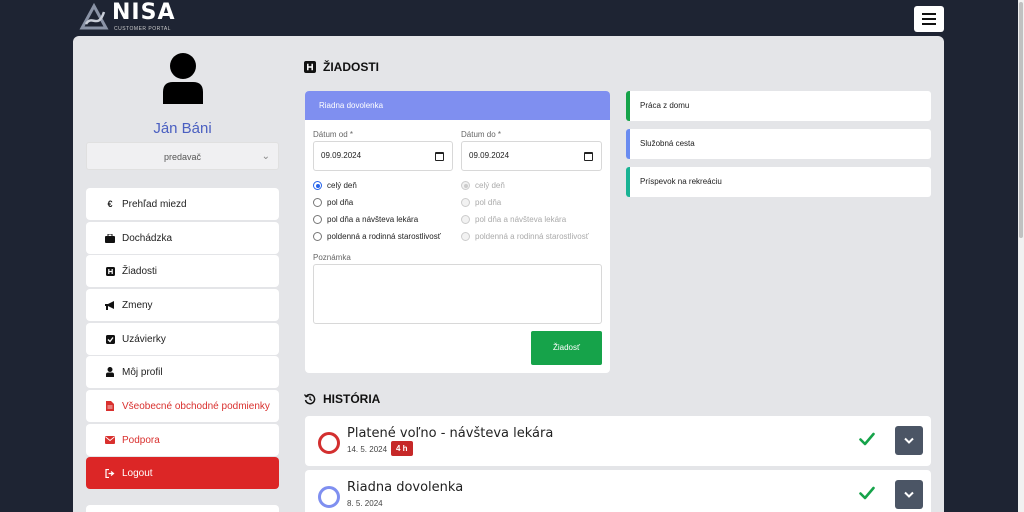 Image resolution: width=1024 pixels, height=512 pixels. What do you see at coordinates (182, 508) in the screenshot?
I see `nav-item-extra` at bounding box center [182, 508].